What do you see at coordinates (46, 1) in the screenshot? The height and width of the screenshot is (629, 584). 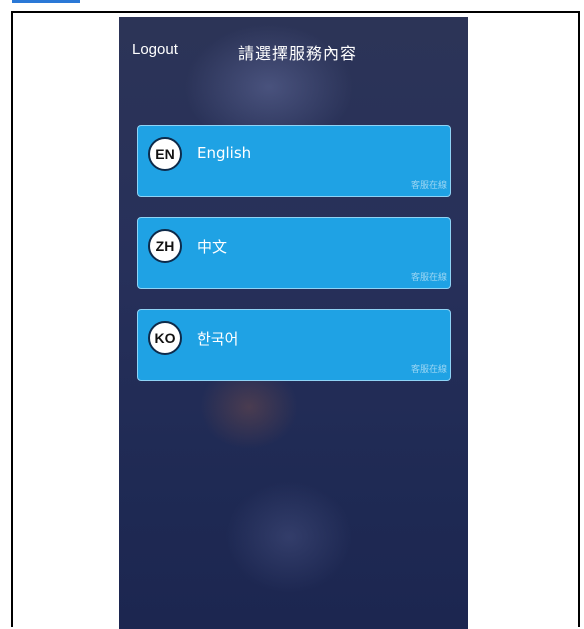 I see `top-accent-bar` at bounding box center [46, 1].